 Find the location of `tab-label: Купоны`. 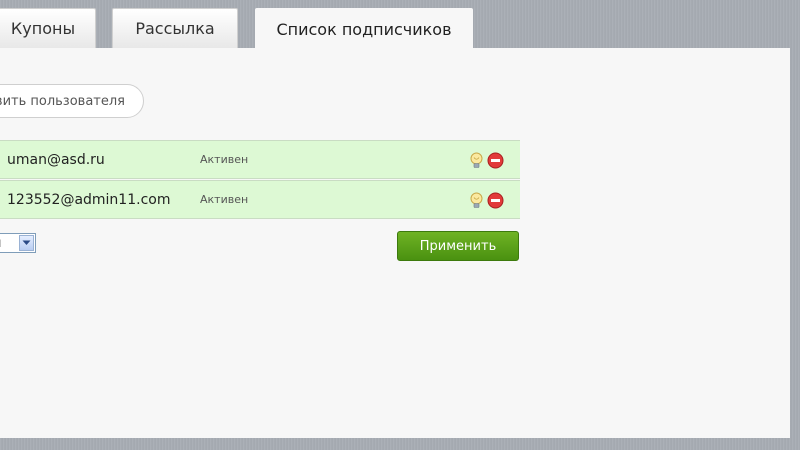

tab-label: Купоны is located at coordinates (43, 28).